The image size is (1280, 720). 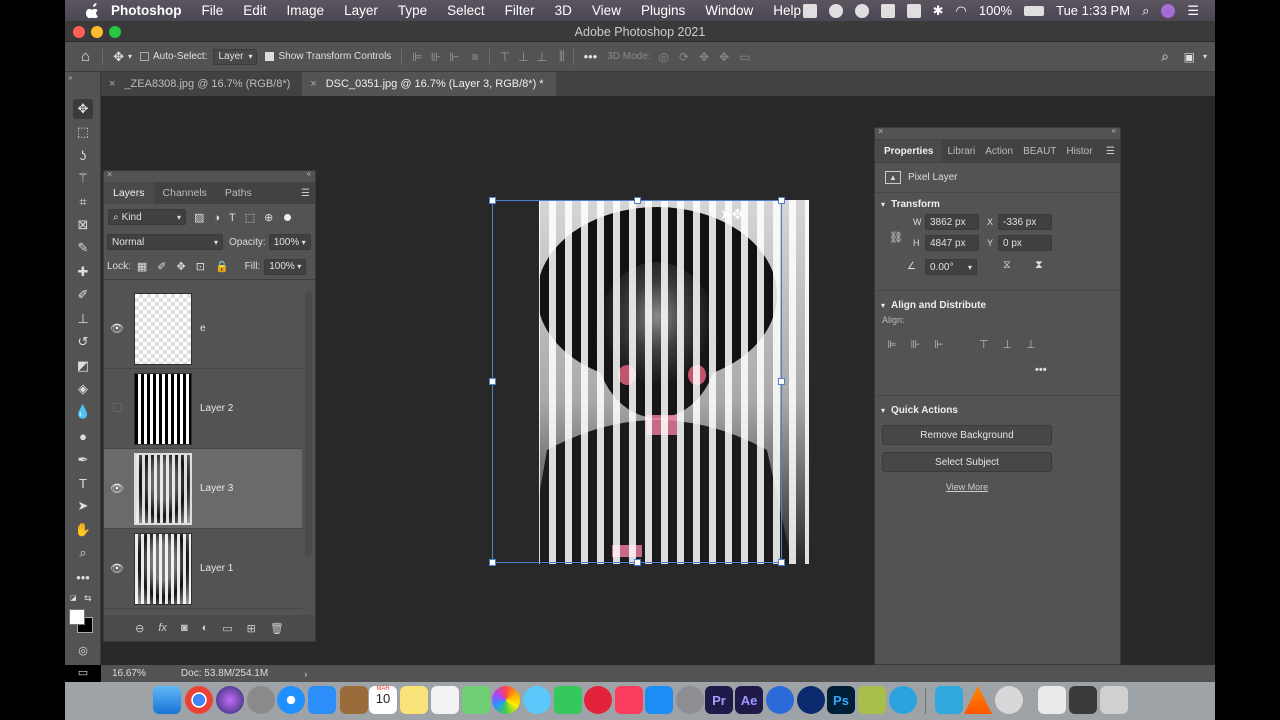 What do you see at coordinates (230, 700) in the screenshot?
I see `siri-dock-icon` at bounding box center [230, 700].